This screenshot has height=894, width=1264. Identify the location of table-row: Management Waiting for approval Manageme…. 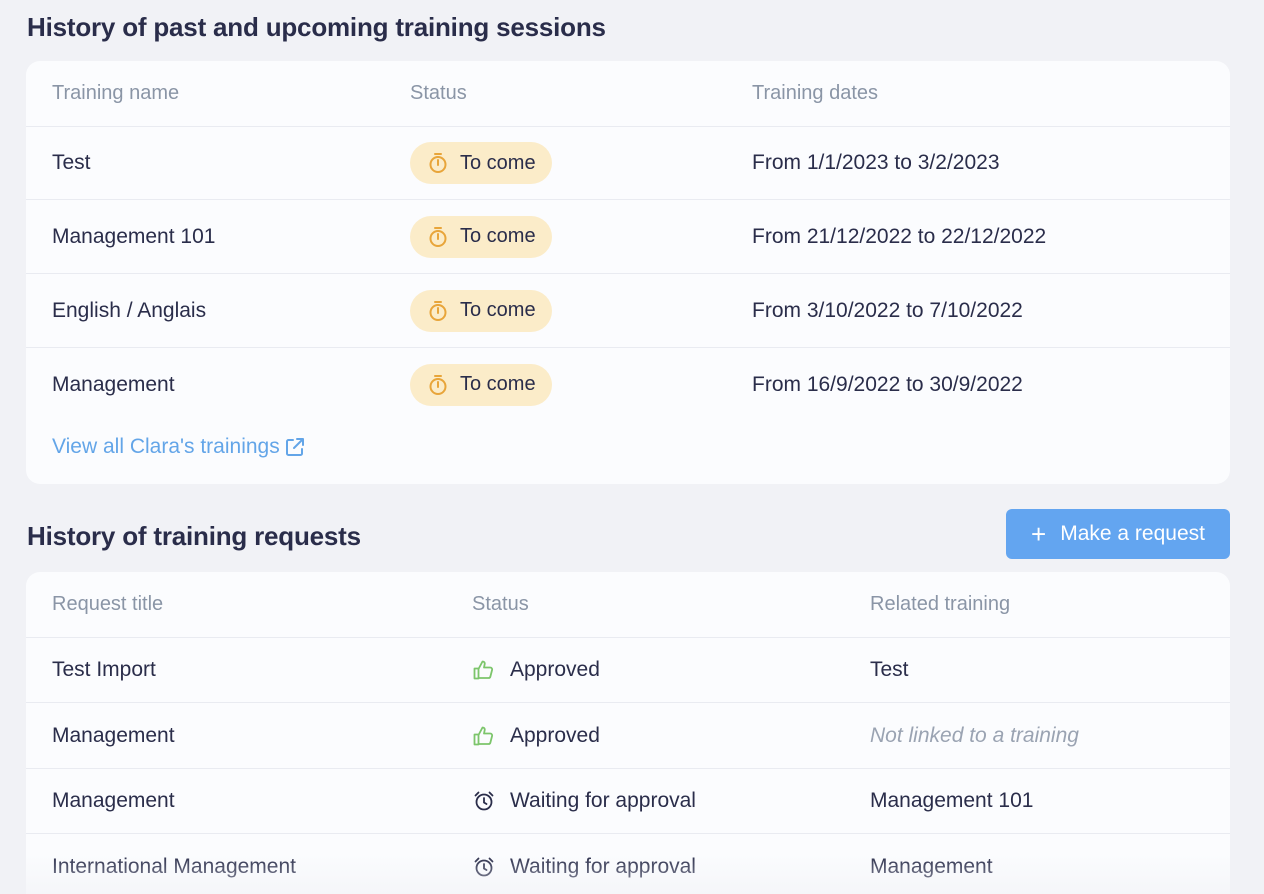
(628, 801).